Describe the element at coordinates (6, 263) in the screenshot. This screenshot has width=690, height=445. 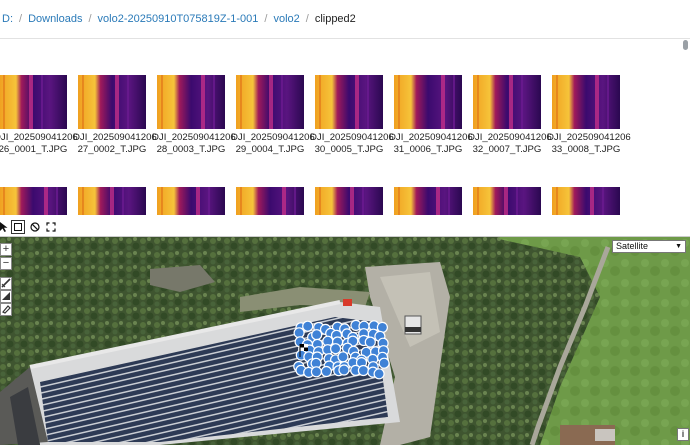
I see `zoom-out-button: −` at that location.